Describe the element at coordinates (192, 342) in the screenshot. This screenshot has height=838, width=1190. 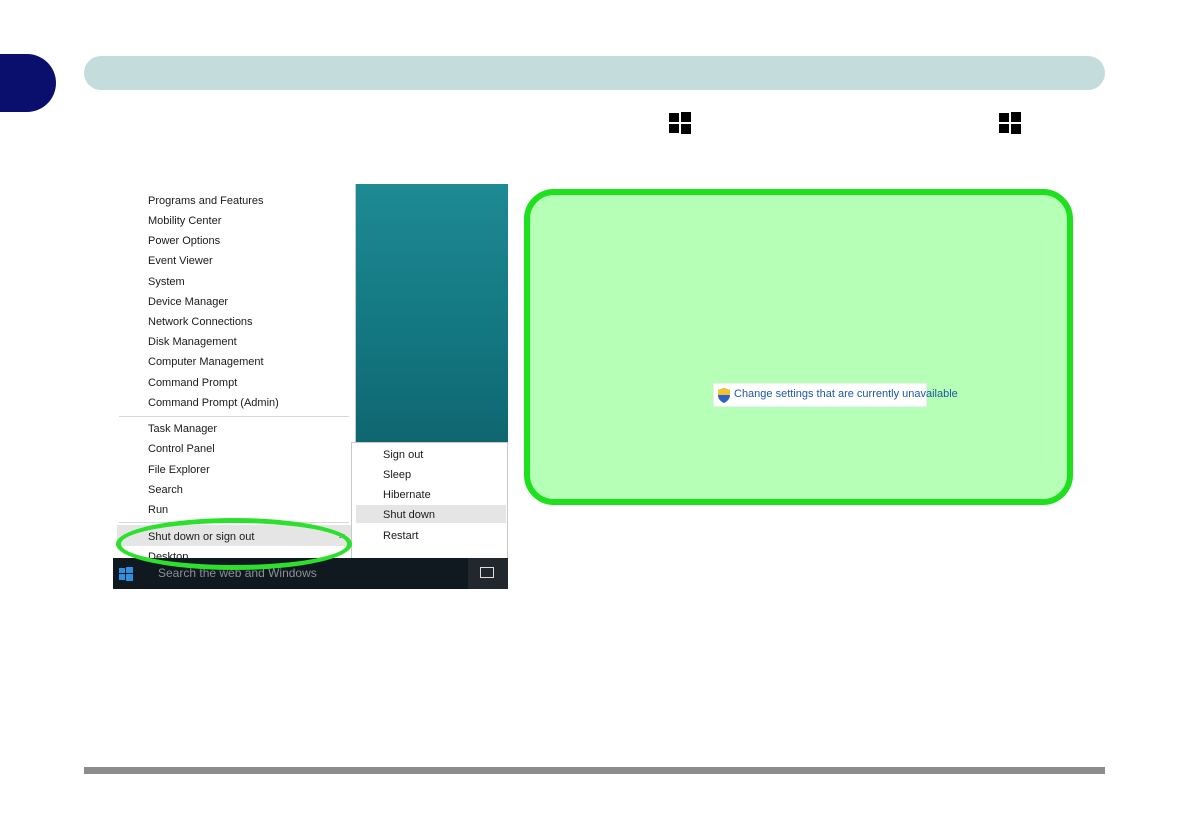
I see `menu-item-disk-management: Disk Management` at that location.